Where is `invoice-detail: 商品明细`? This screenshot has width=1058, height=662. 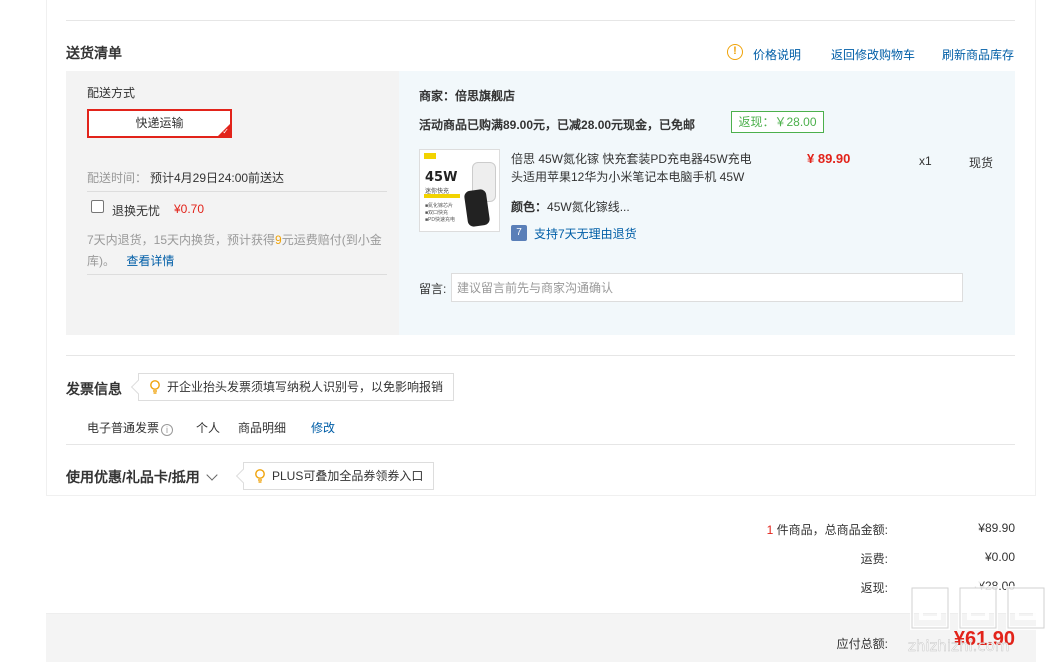 invoice-detail: 商品明细 is located at coordinates (262, 428).